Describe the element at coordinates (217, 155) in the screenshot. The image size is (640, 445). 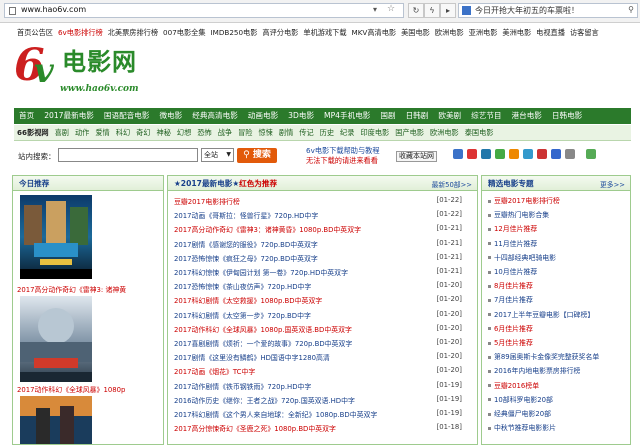
I see `search-scope-select: 全站 ▼` at that location.